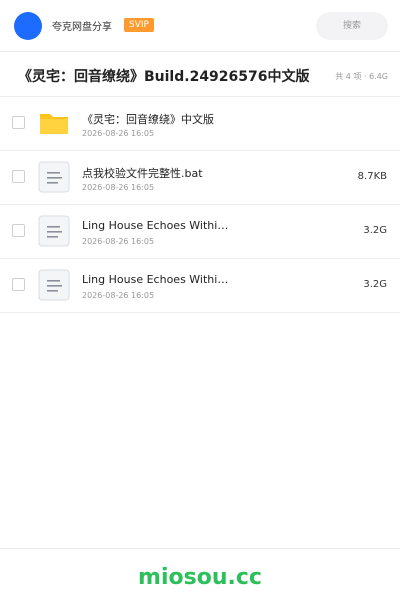 The image size is (400, 600). Describe the element at coordinates (54, 124) in the screenshot. I see `folder-icon` at that location.